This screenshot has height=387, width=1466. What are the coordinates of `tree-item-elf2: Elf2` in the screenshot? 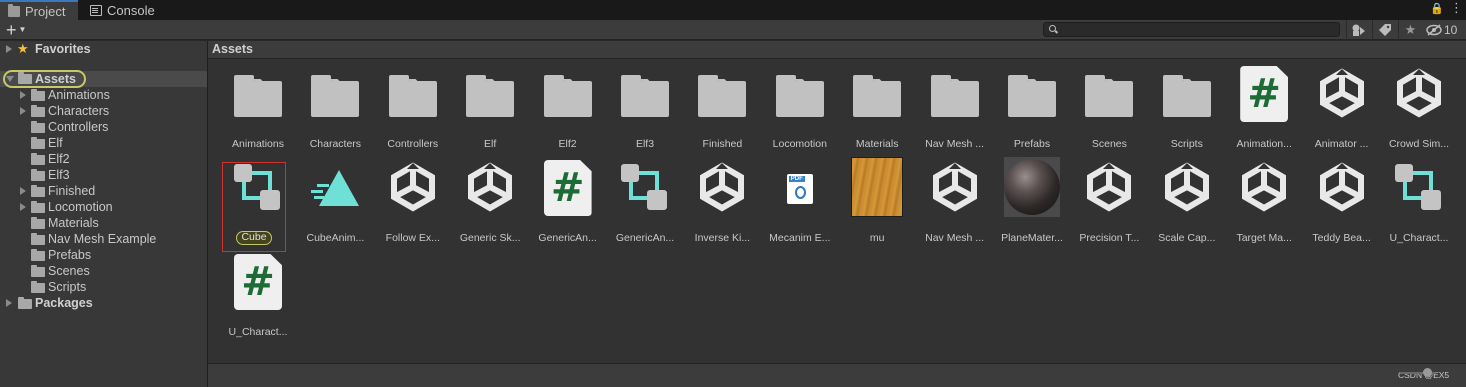 It's located at (103, 159).